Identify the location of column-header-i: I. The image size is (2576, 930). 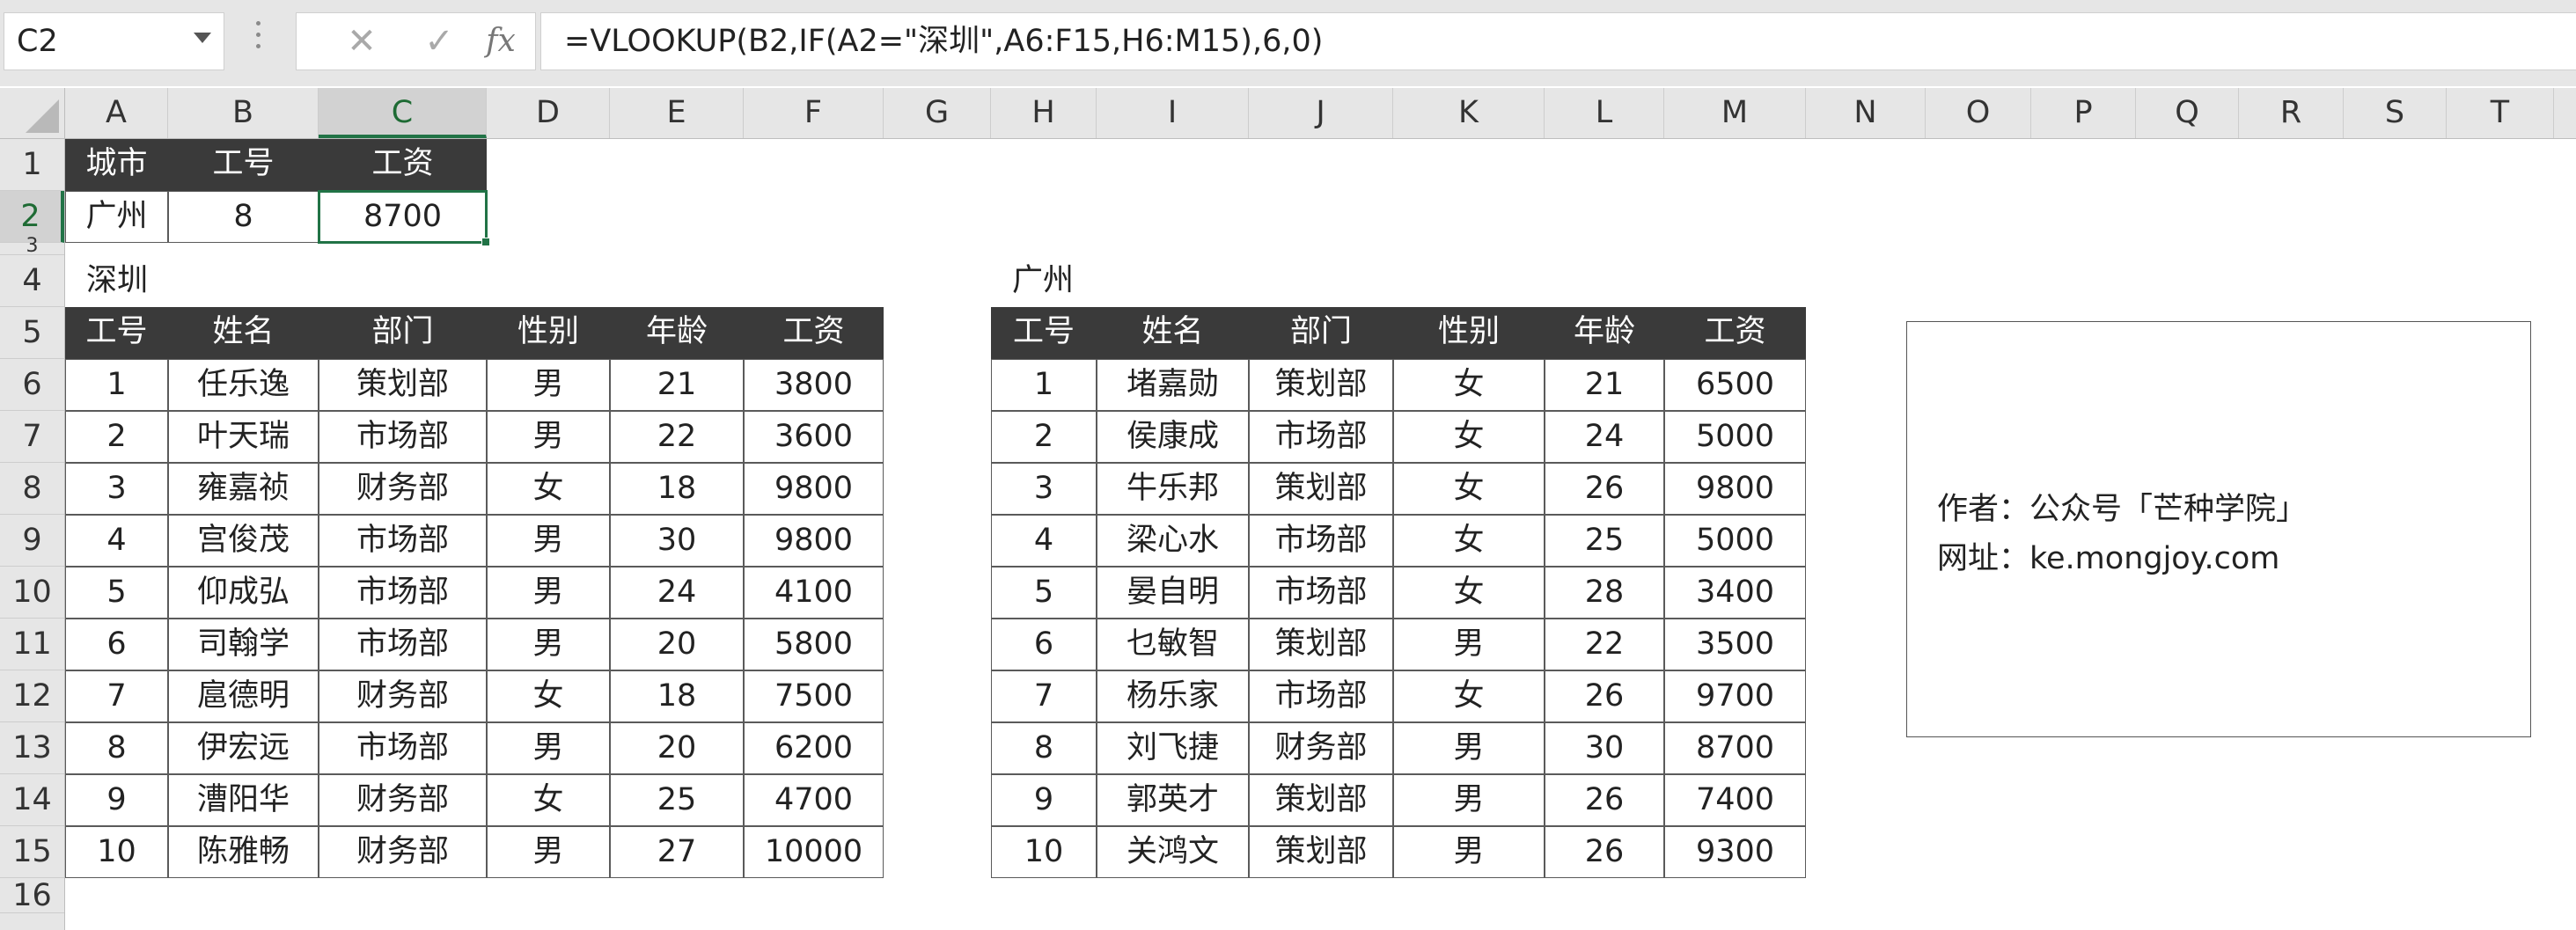
(1173, 113).